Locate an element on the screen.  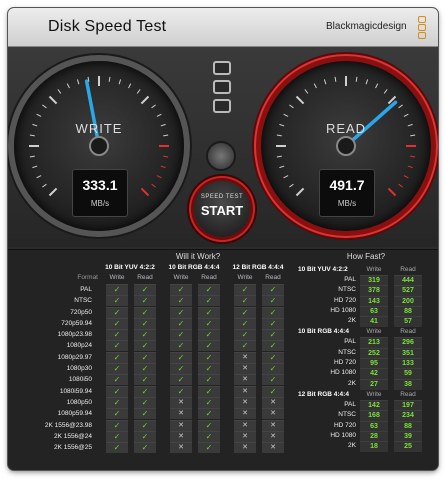
wiw-row: NTSC ✓ ✓ ✓ ✓ ✓ ✓ is located at coordinates (153, 301).